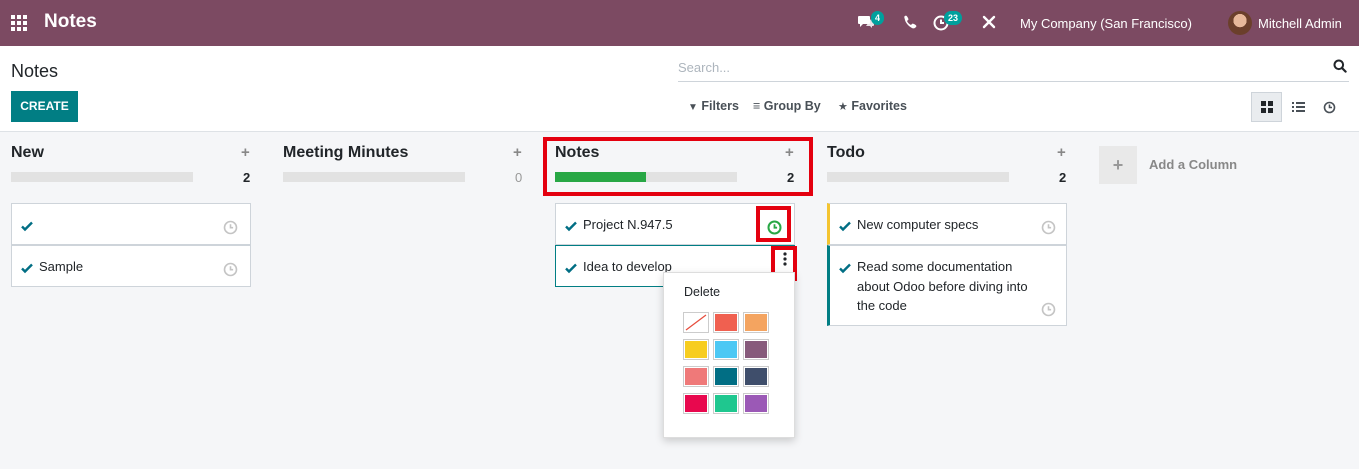 This screenshot has height=469, width=1359. I want to click on debug-tools-button, so click(990, 23).